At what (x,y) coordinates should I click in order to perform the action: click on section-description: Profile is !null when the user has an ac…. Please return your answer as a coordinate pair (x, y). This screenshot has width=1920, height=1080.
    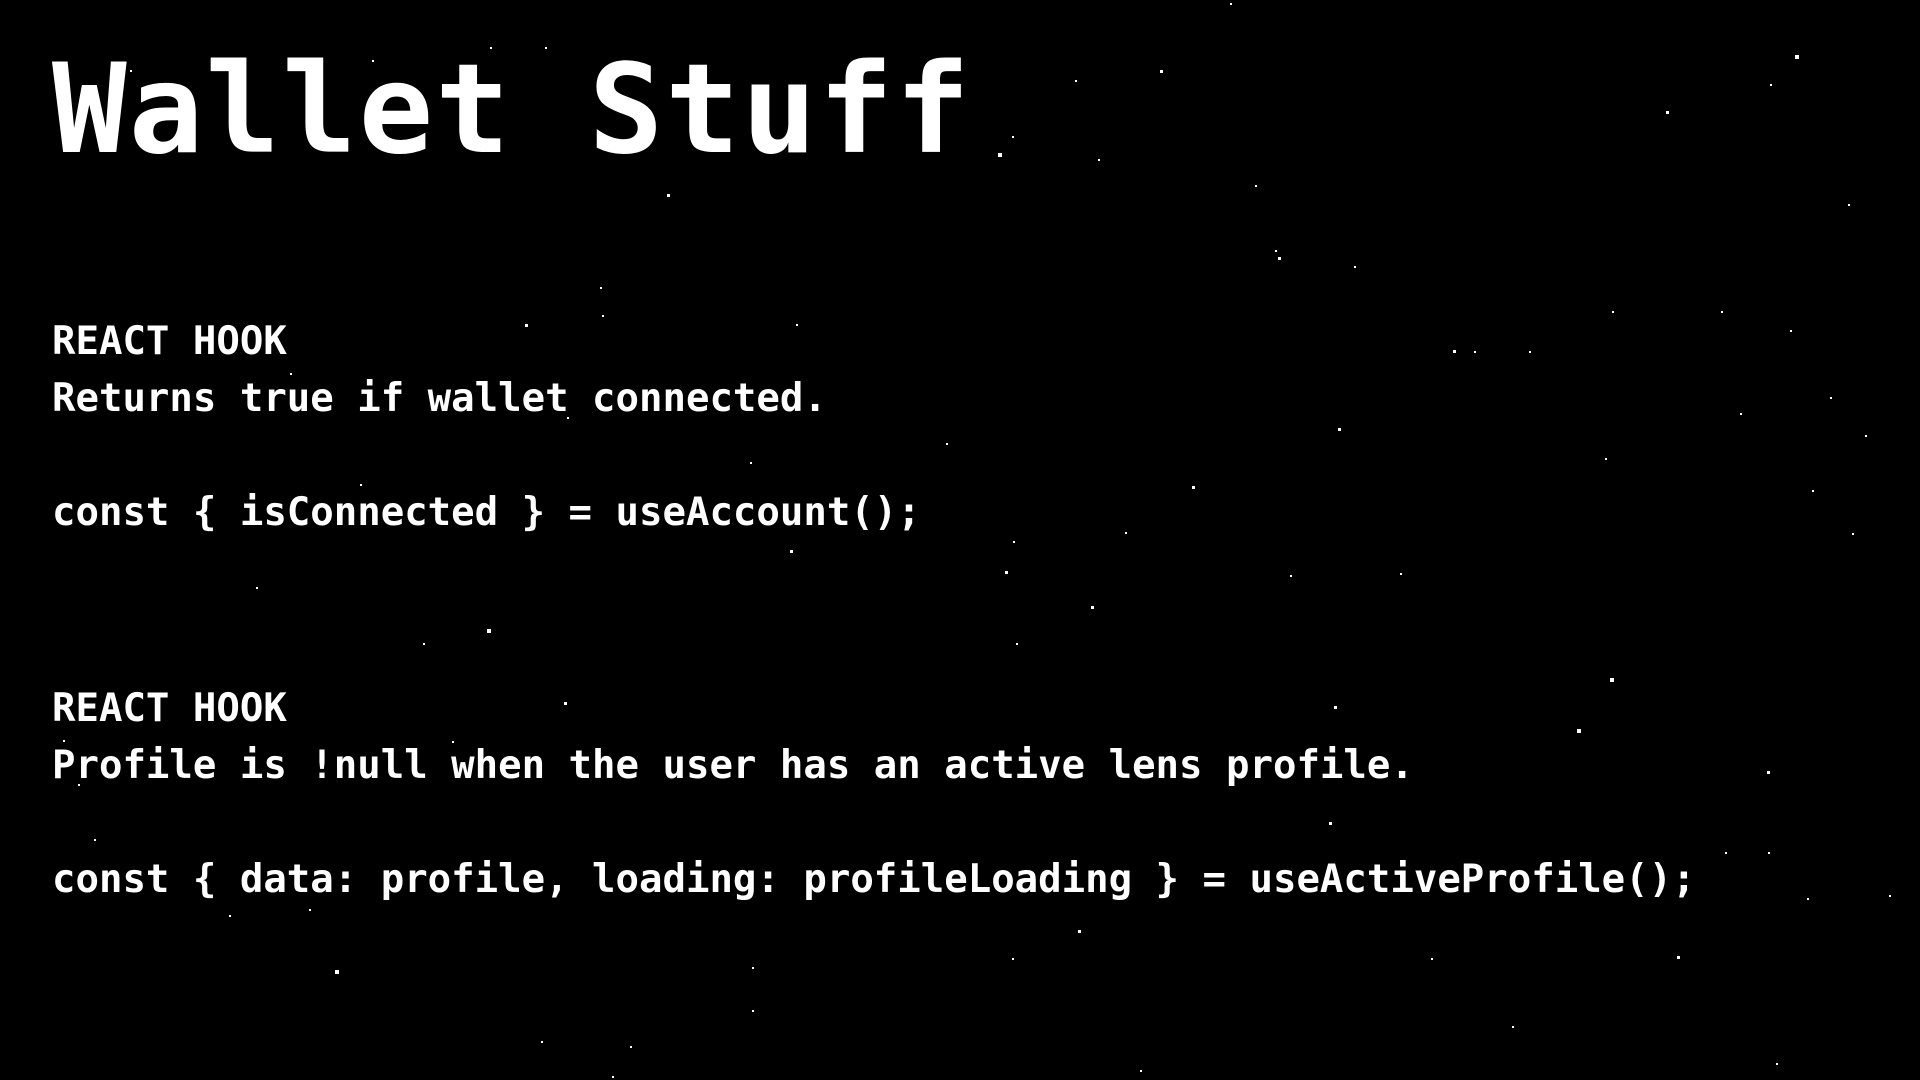
    Looking at the image, I should click on (733, 765).